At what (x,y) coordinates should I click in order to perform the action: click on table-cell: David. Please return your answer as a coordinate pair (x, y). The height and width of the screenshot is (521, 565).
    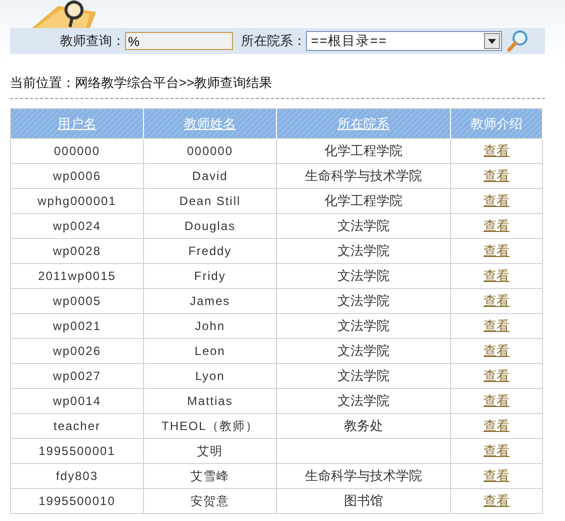
    Looking at the image, I should click on (210, 176).